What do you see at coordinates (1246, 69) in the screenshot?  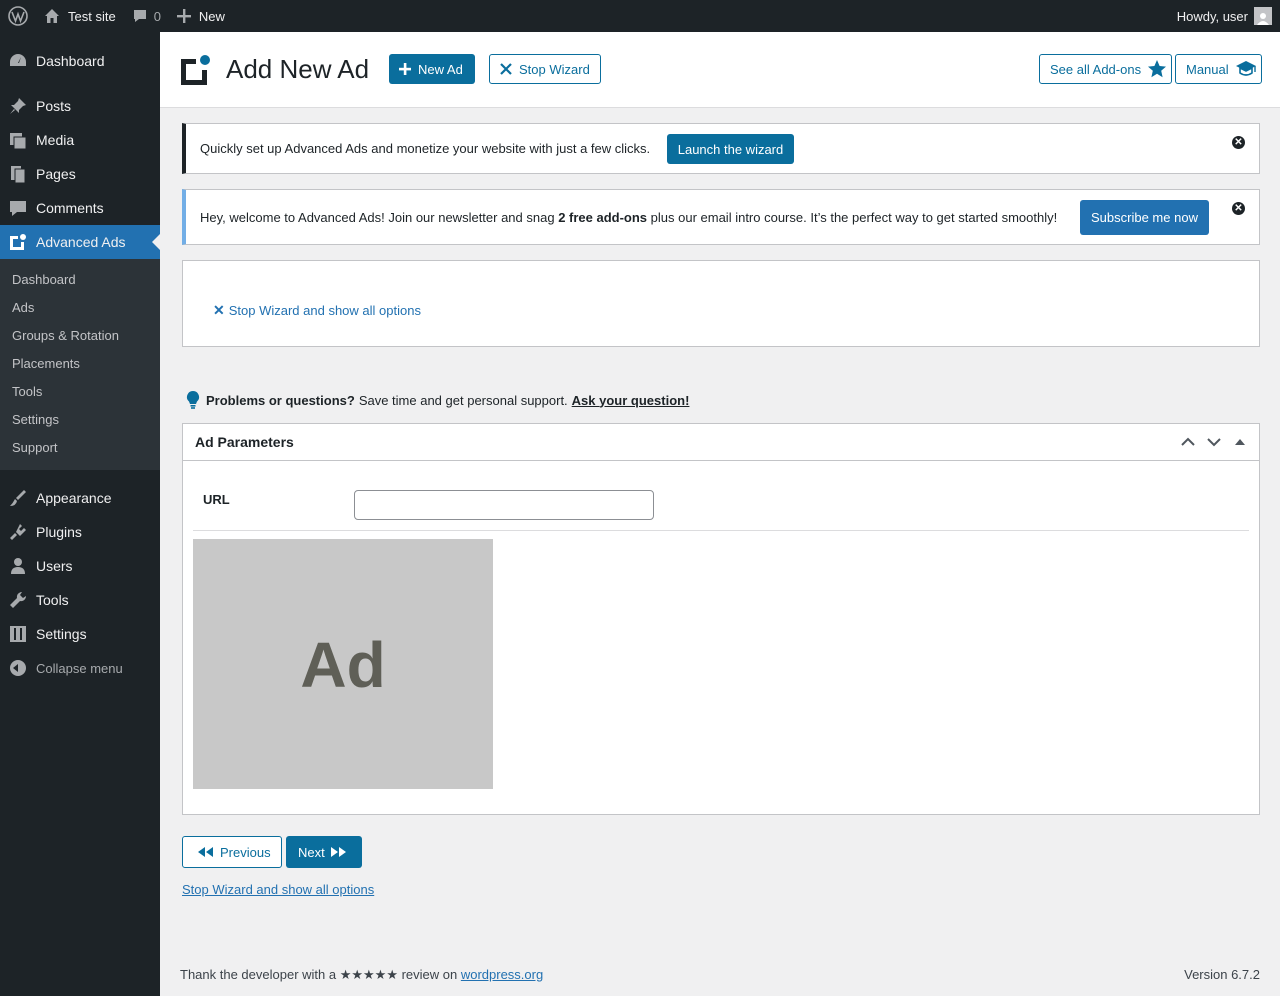 I see `graduation-cap-icon` at bounding box center [1246, 69].